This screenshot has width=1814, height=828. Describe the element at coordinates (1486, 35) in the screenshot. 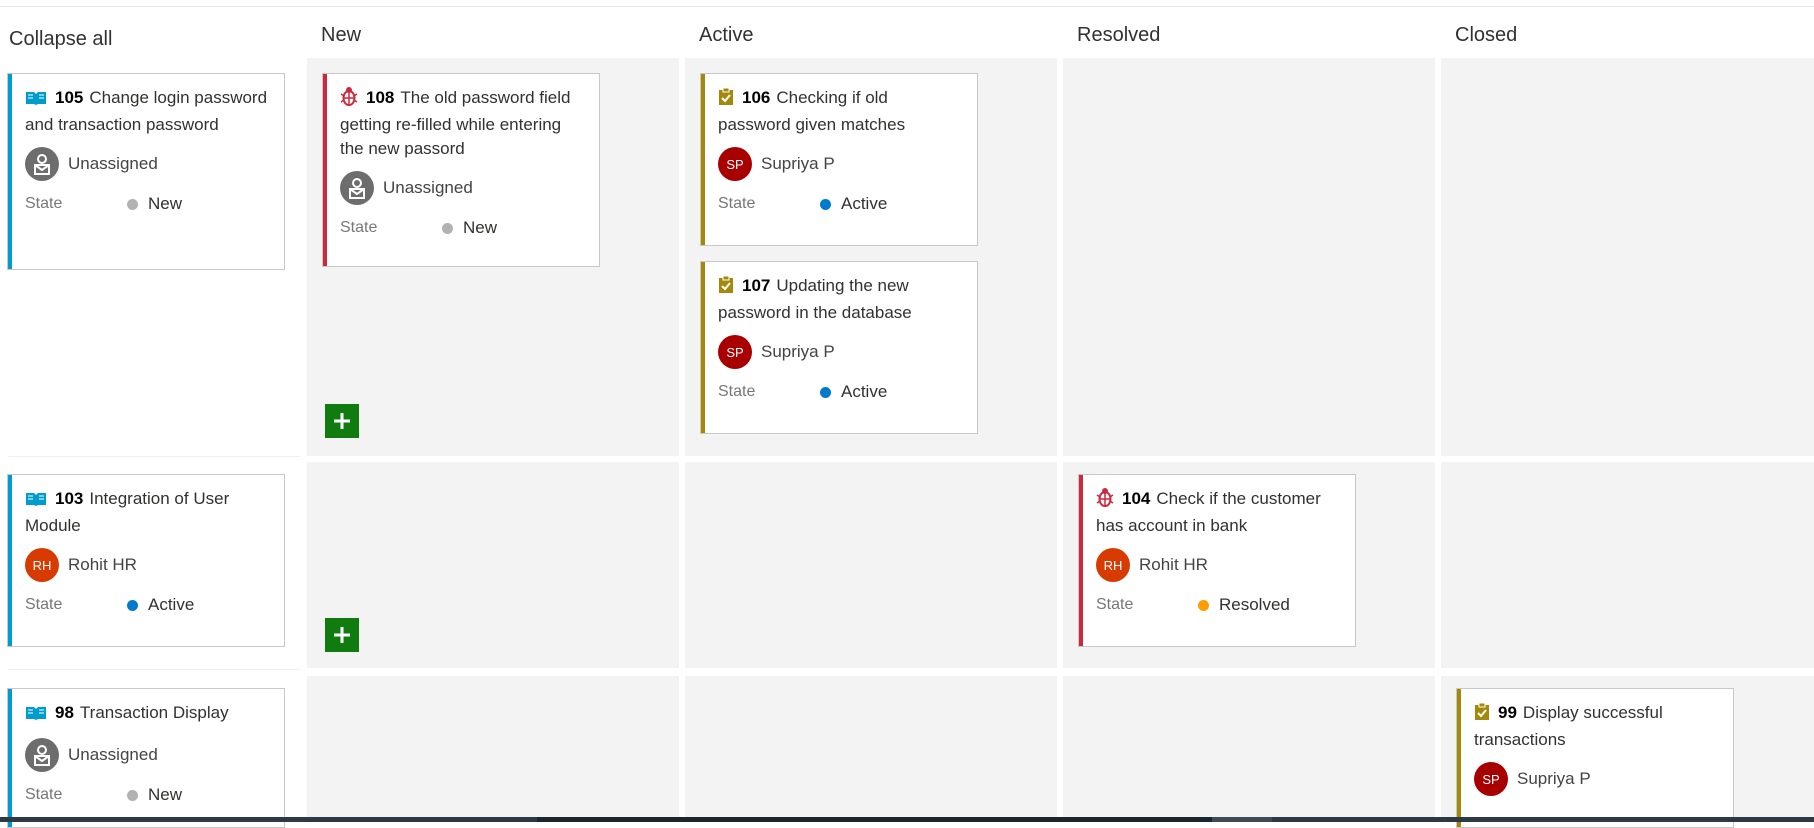

I see `column-header-closed: Closed` at that location.